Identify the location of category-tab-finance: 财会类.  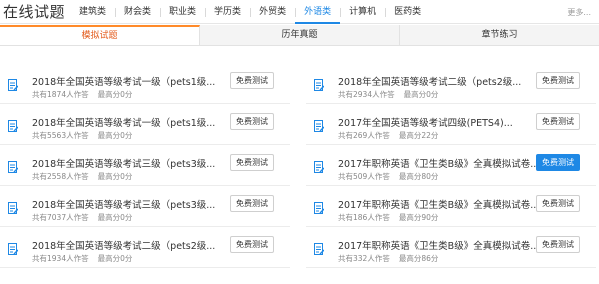
(137, 12).